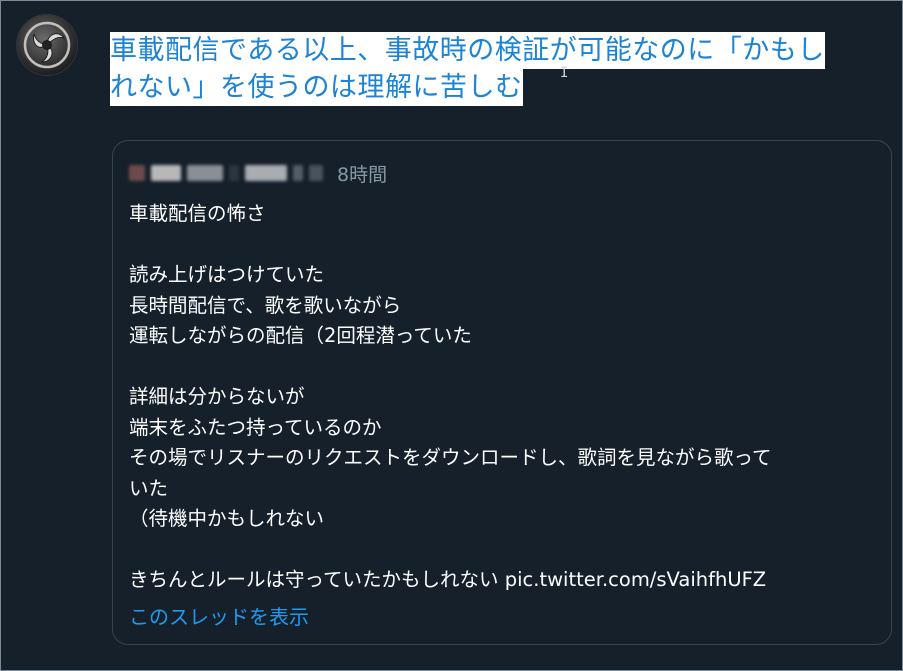 The height and width of the screenshot is (671, 903). What do you see at coordinates (316, 87) in the screenshot?
I see `tweet-text-line-2: れない」を使うのは理解に苦しむ` at bounding box center [316, 87].